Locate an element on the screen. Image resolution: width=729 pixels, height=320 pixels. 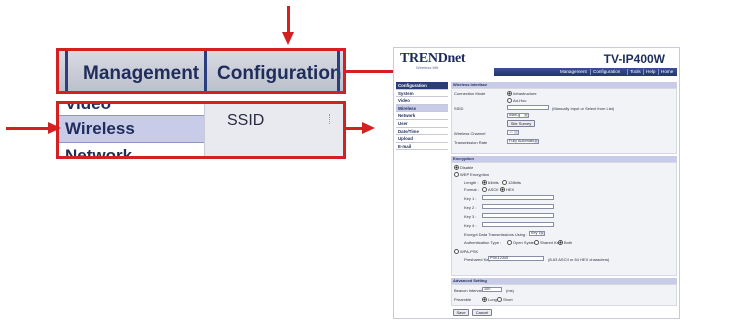
disable-label: Disable is located at coordinates (467, 167).